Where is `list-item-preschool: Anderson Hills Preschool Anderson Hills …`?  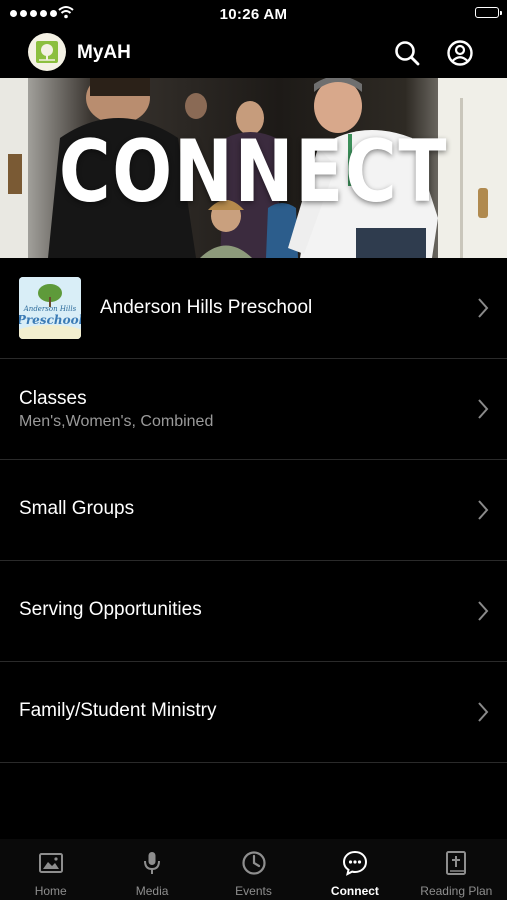
list-item-preschool: Anderson Hills Preschool Anderson Hills … is located at coordinates (253, 308).